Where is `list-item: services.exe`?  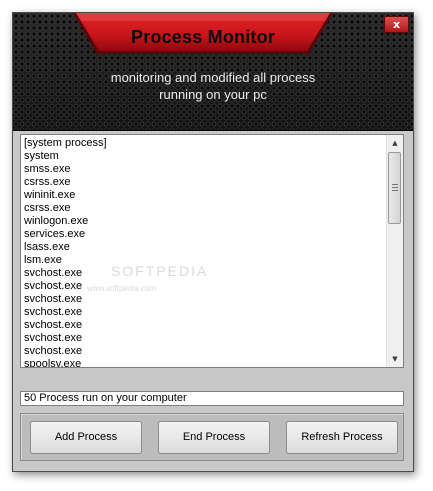 list-item: services.exe is located at coordinates (204, 234).